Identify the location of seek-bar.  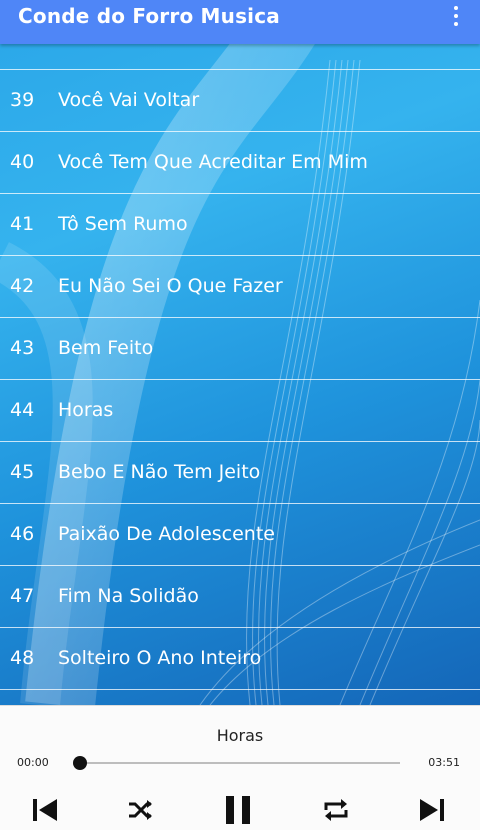
(240, 763).